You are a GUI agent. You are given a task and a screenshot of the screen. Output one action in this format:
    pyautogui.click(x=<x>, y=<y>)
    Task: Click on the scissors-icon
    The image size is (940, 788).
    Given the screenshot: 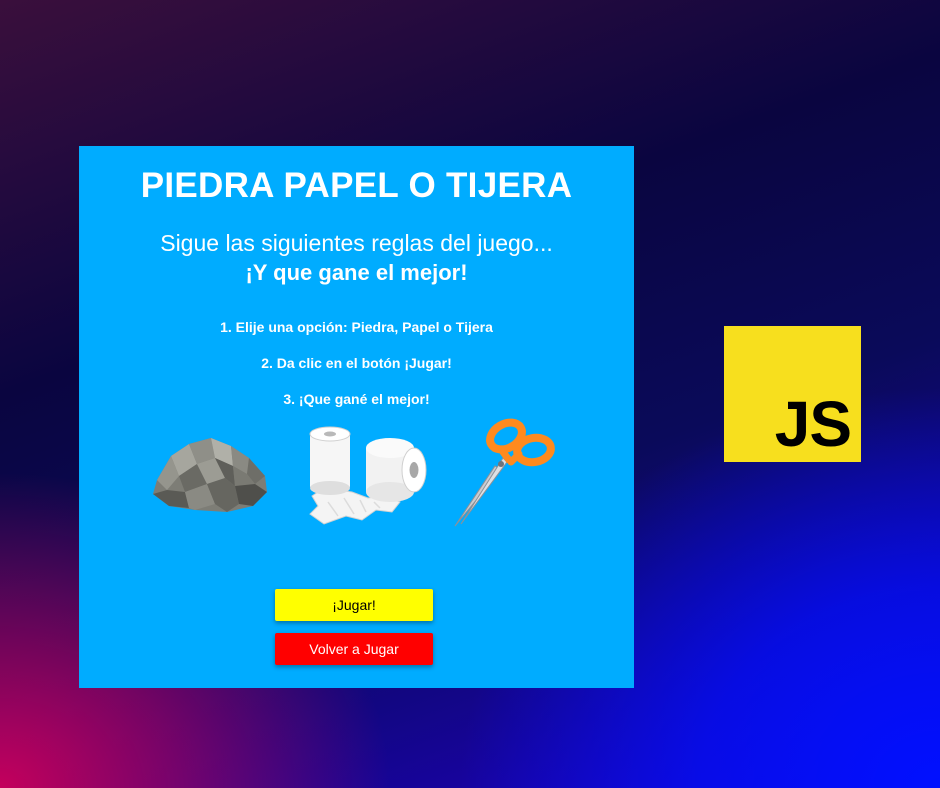 What is the action you would take?
    pyautogui.click(x=504, y=472)
    